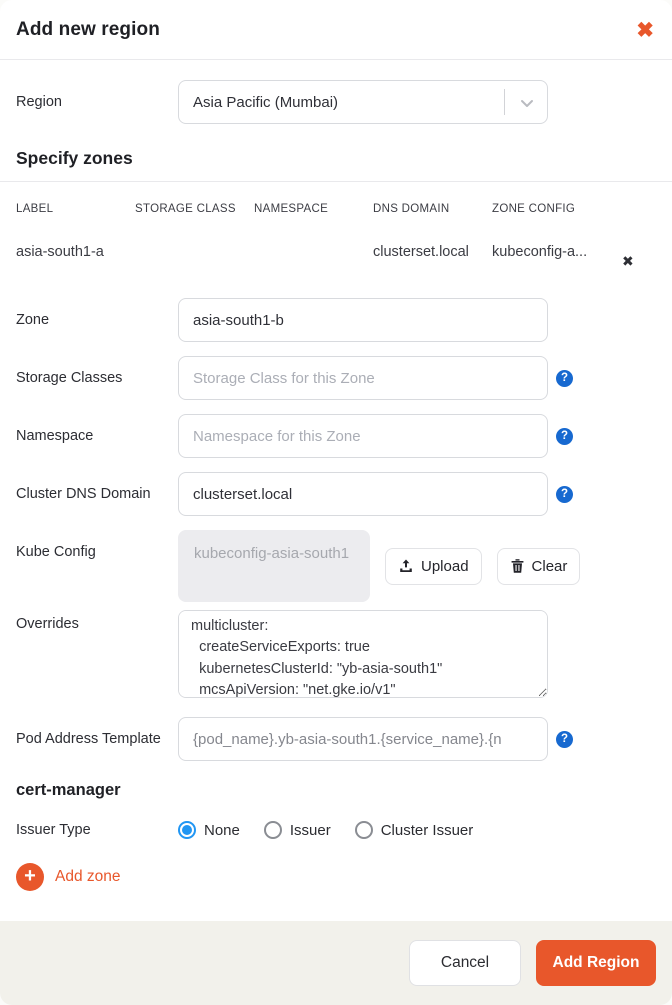 The width and height of the screenshot is (672, 1005). I want to click on kube-config-label: Kube Config, so click(56, 552).